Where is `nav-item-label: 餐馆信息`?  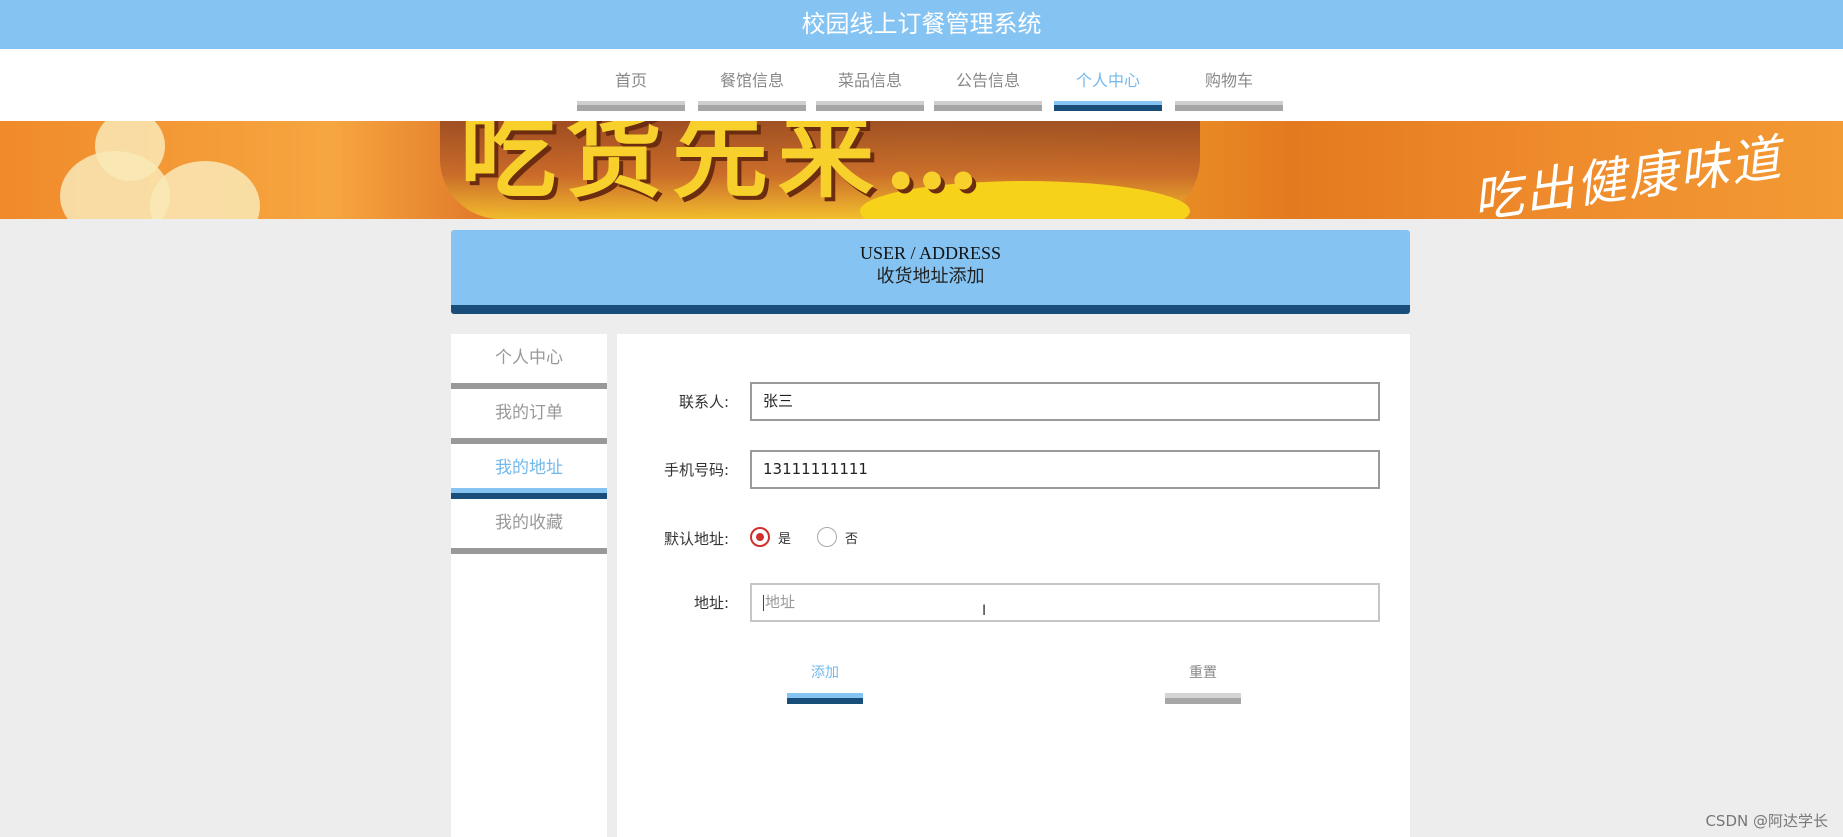 nav-item-label: 餐馆信息 is located at coordinates (751, 80).